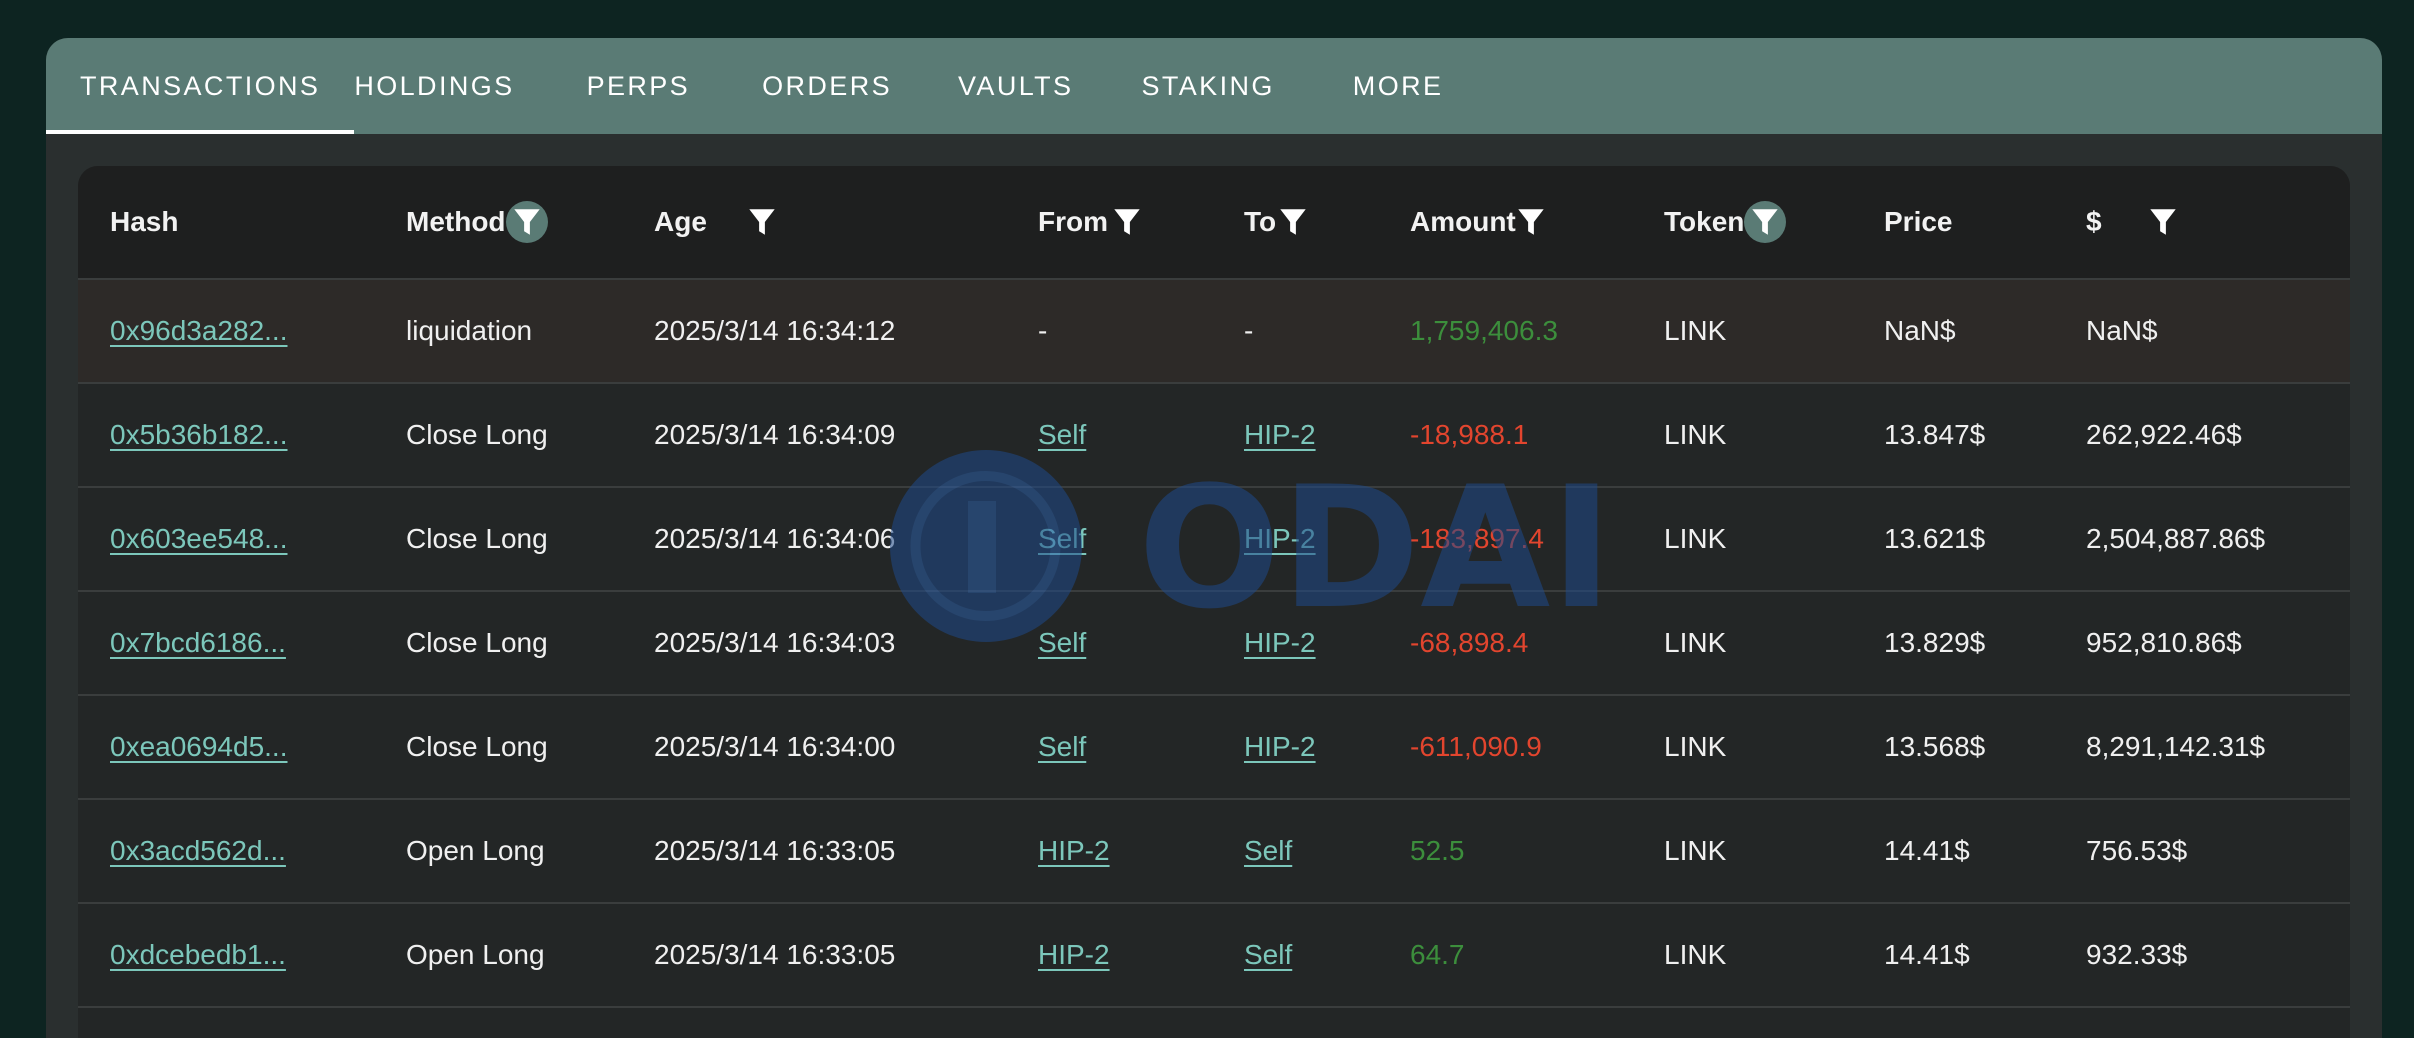 The image size is (2414, 1038). Describe the element at coordinates (1934, 539) in the screenshot. I see `cell-price: 13.621$` at that location.